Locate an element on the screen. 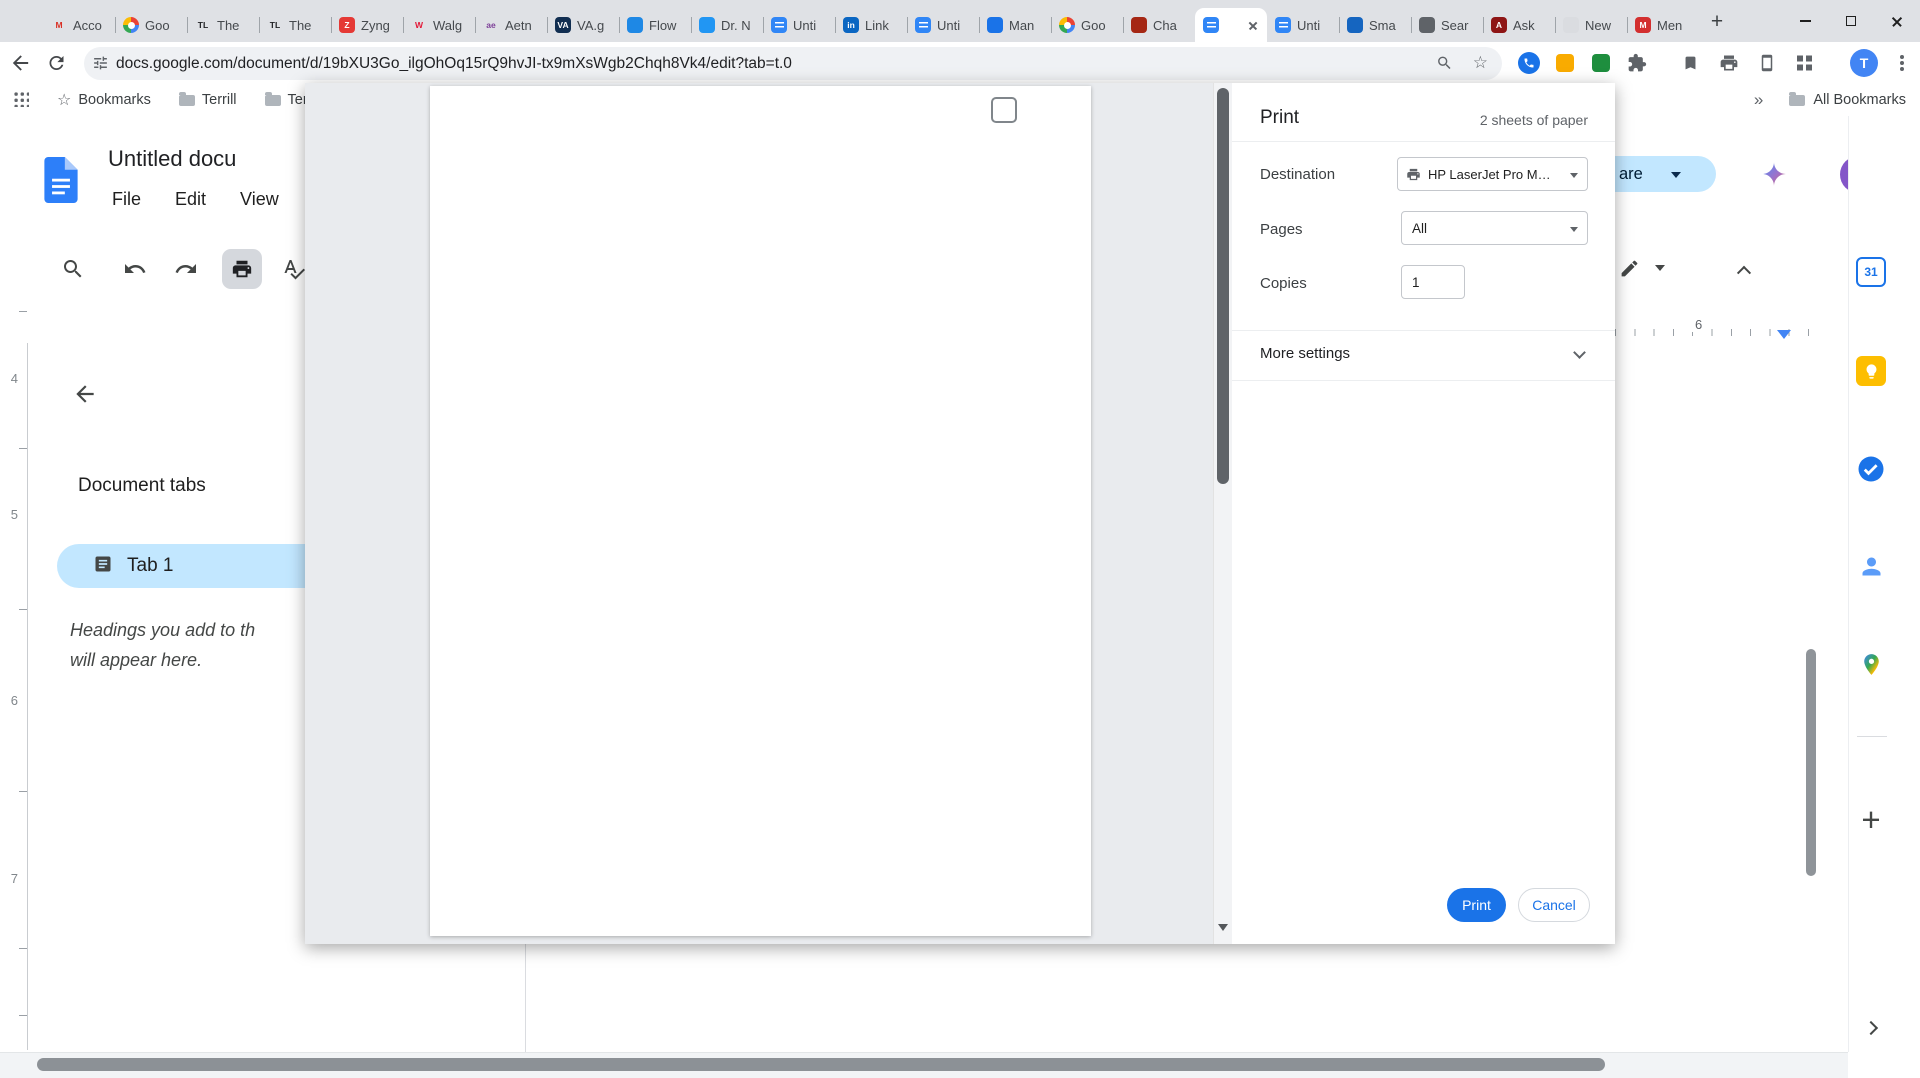  browser-tab: M Acco is located at coordinates (79, 25).